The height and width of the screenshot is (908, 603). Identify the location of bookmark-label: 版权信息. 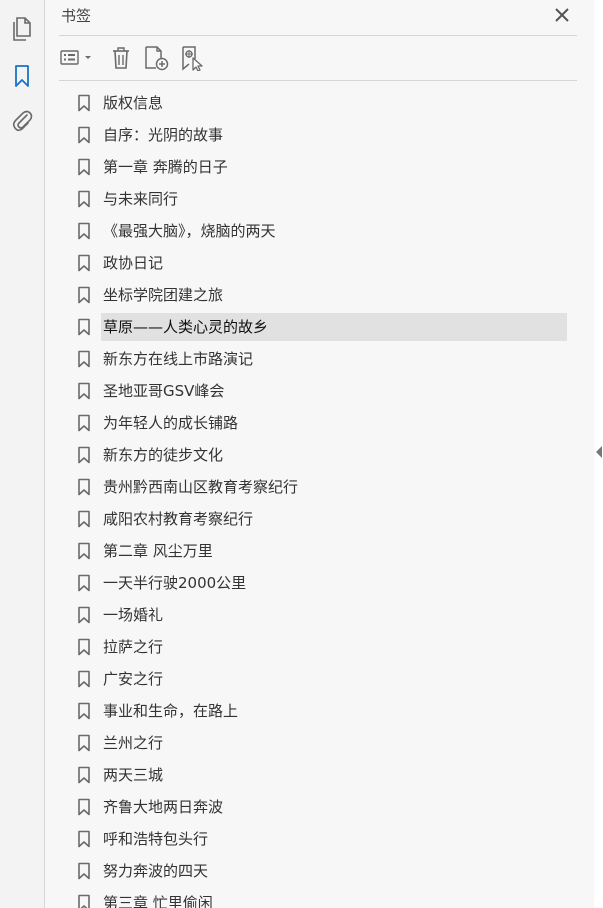
(133, 103).